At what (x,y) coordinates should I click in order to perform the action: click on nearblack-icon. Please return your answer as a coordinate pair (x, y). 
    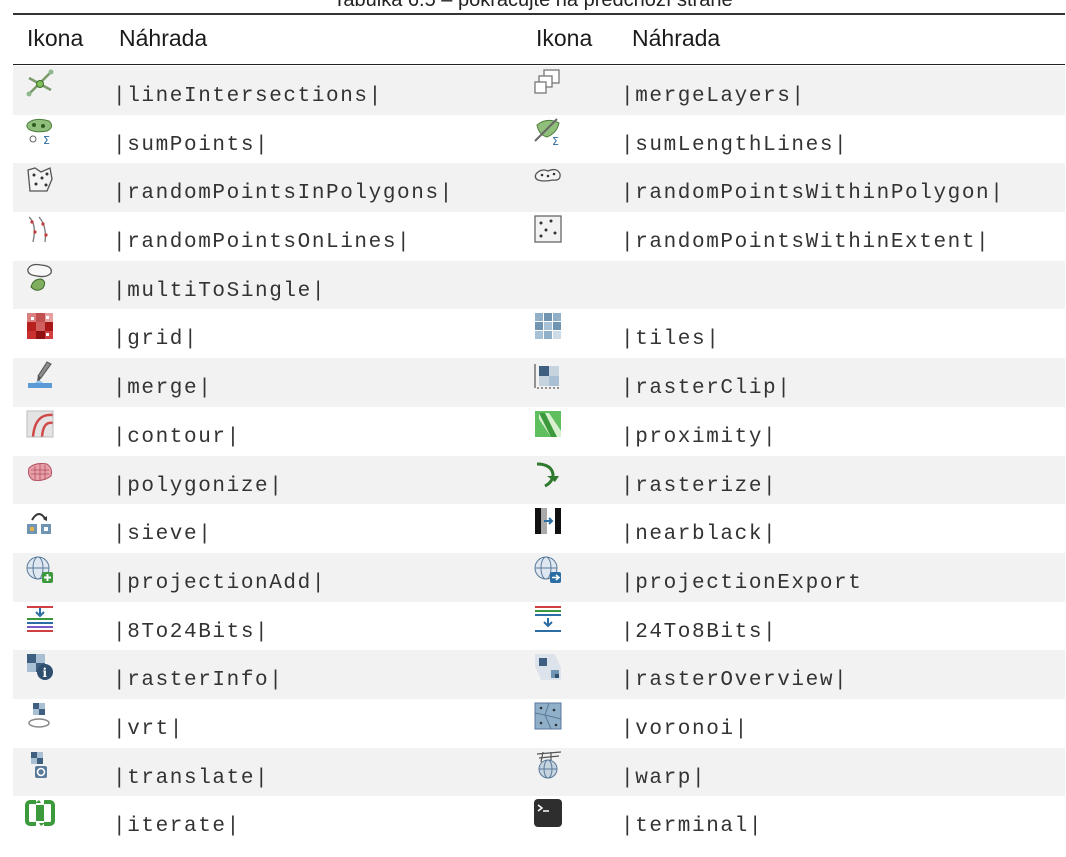
    Looking at the image, I should click on (548, 521).